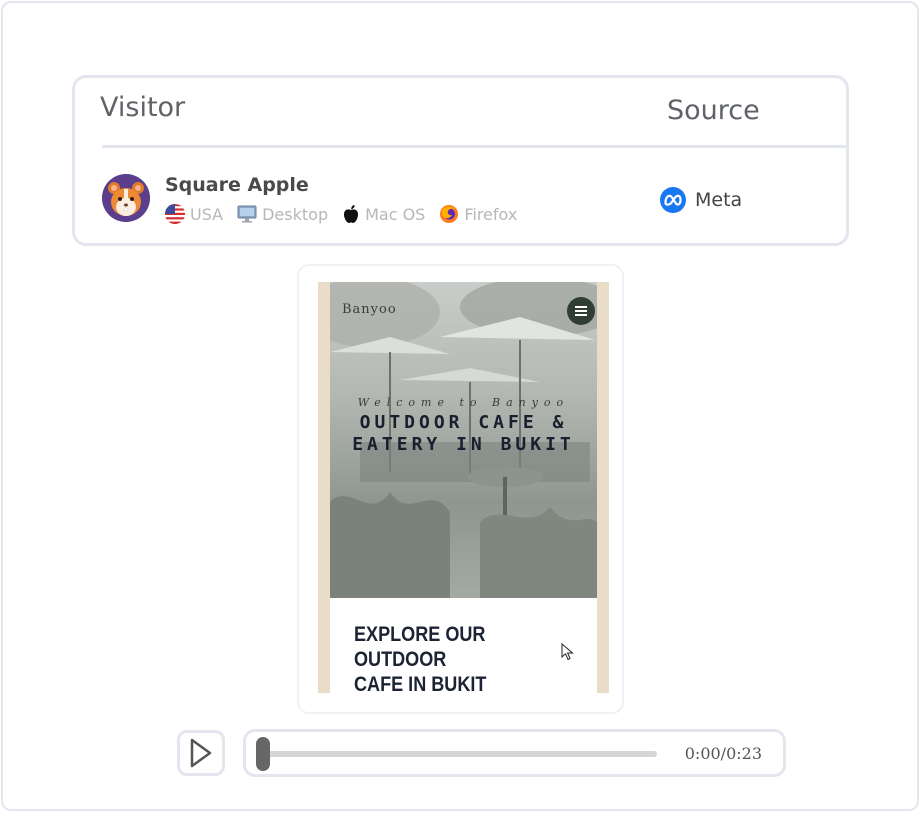  I want to click on device-item: Desktop, so click(282, 214).